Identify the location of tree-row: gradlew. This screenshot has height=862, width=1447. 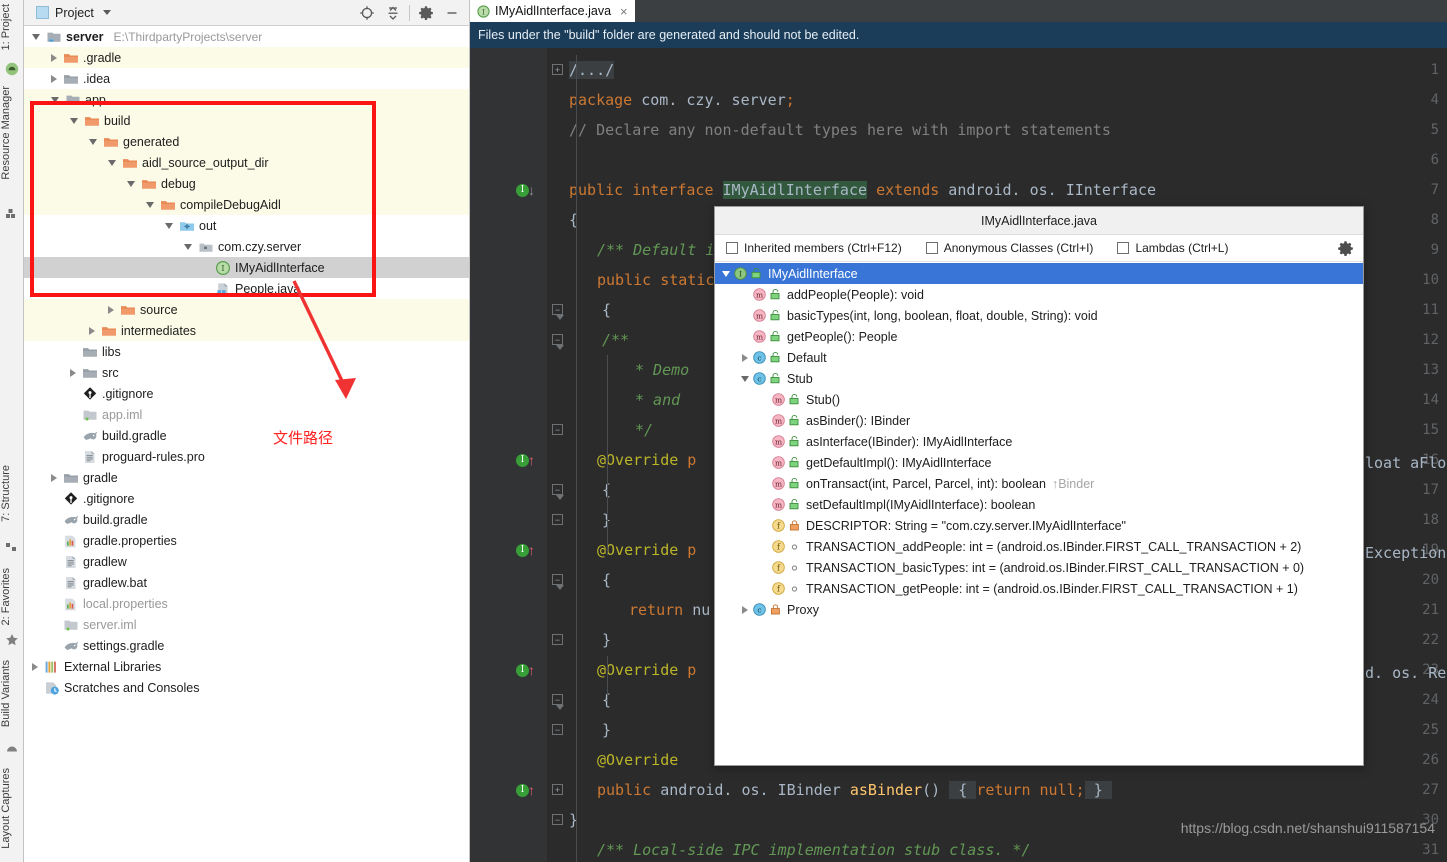
(246, 561).